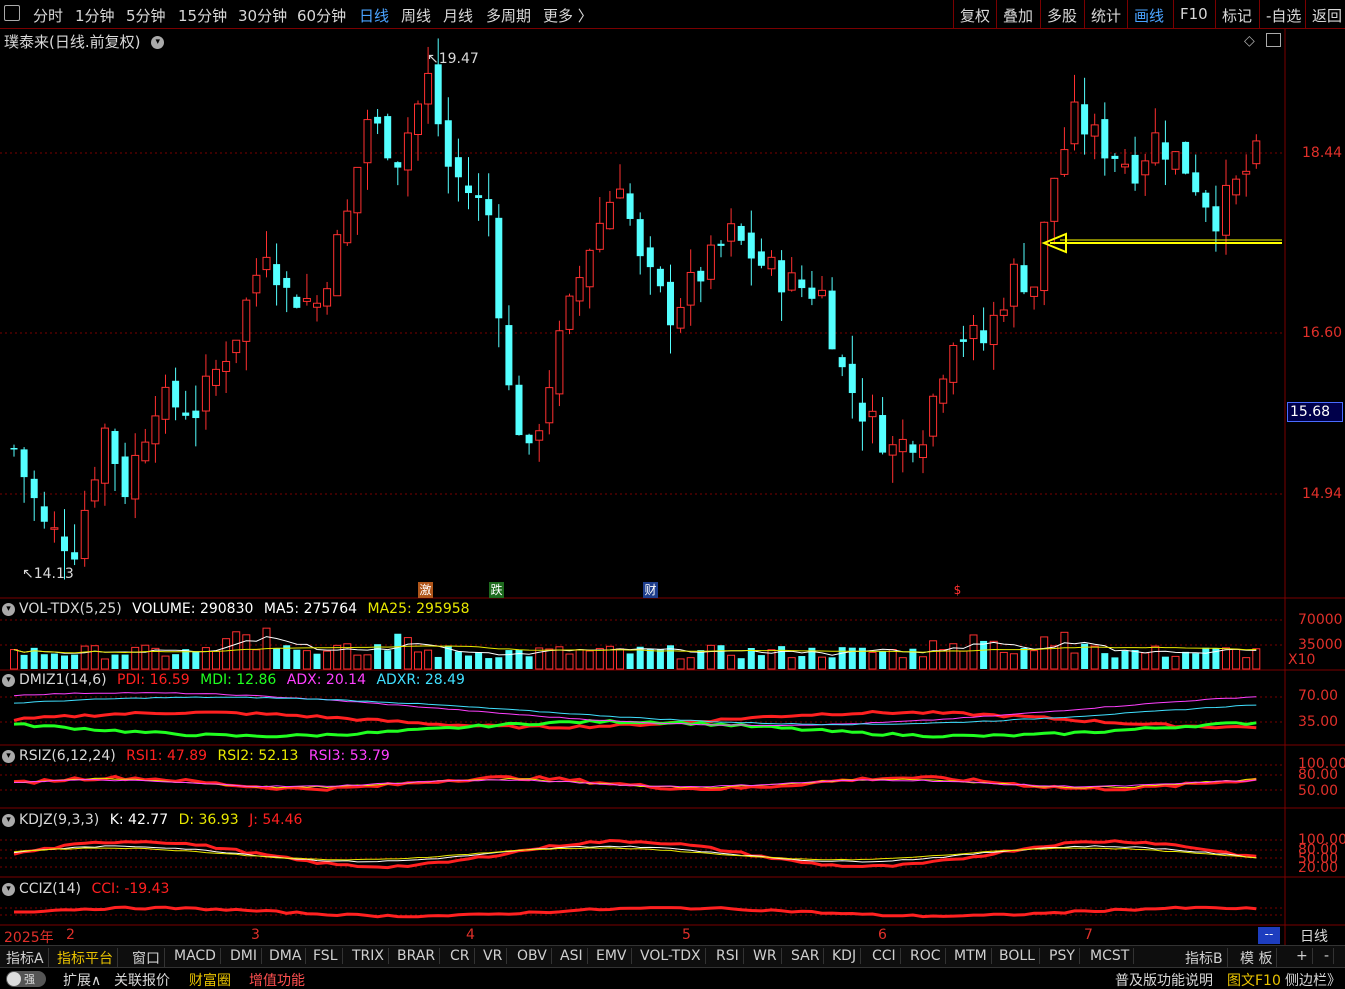 This screenshot has width=1345, height=989. Describe the element at coordinates (495, 956) in the screenshot. I see `indicator-tab: VR` at that location.